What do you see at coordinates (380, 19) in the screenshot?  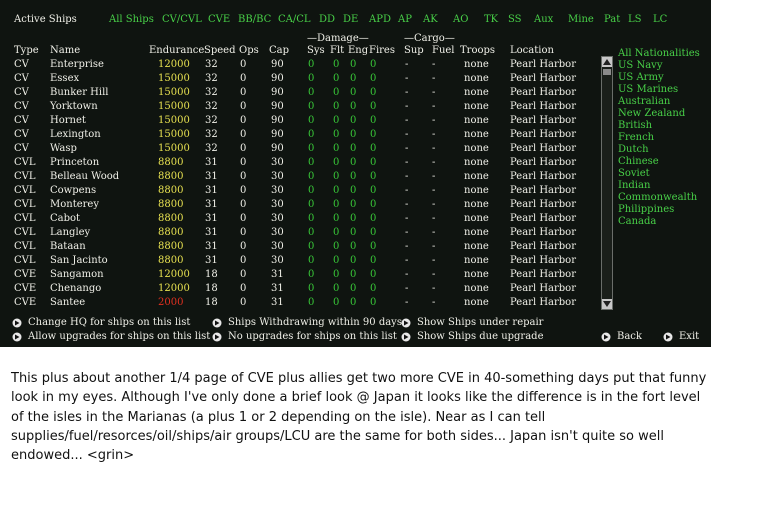 I see `tab-apd: APD` at bounding box center [380, 19].